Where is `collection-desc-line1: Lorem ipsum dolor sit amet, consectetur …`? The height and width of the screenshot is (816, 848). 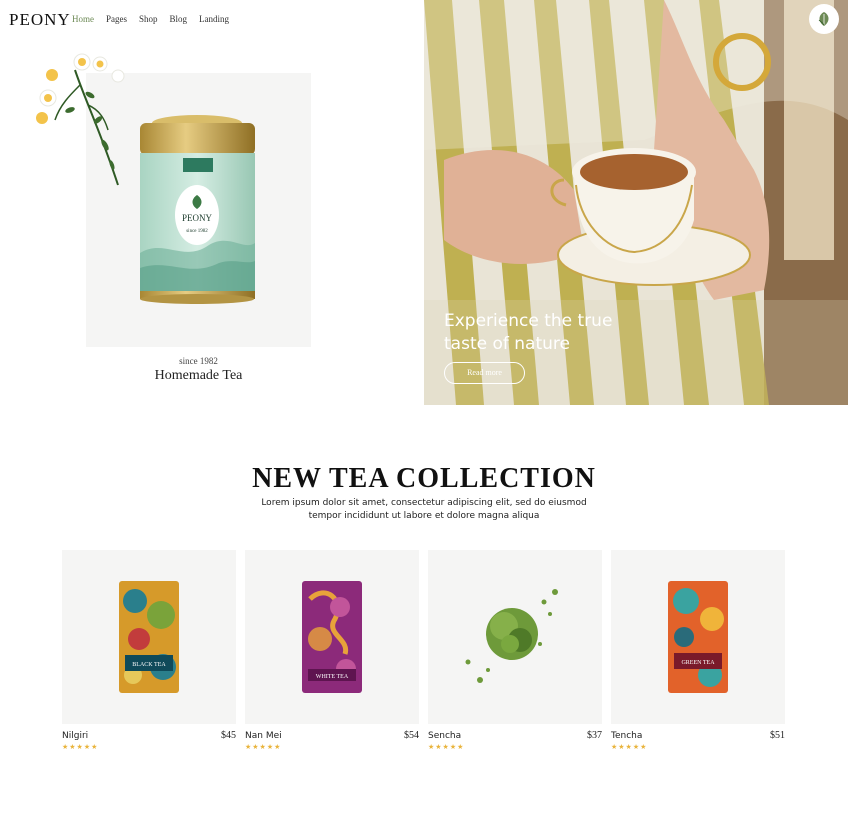
collection-desc-line1: Lorem ipsum dolor sit amet, consectetur … is located at coordinates (424, 503).